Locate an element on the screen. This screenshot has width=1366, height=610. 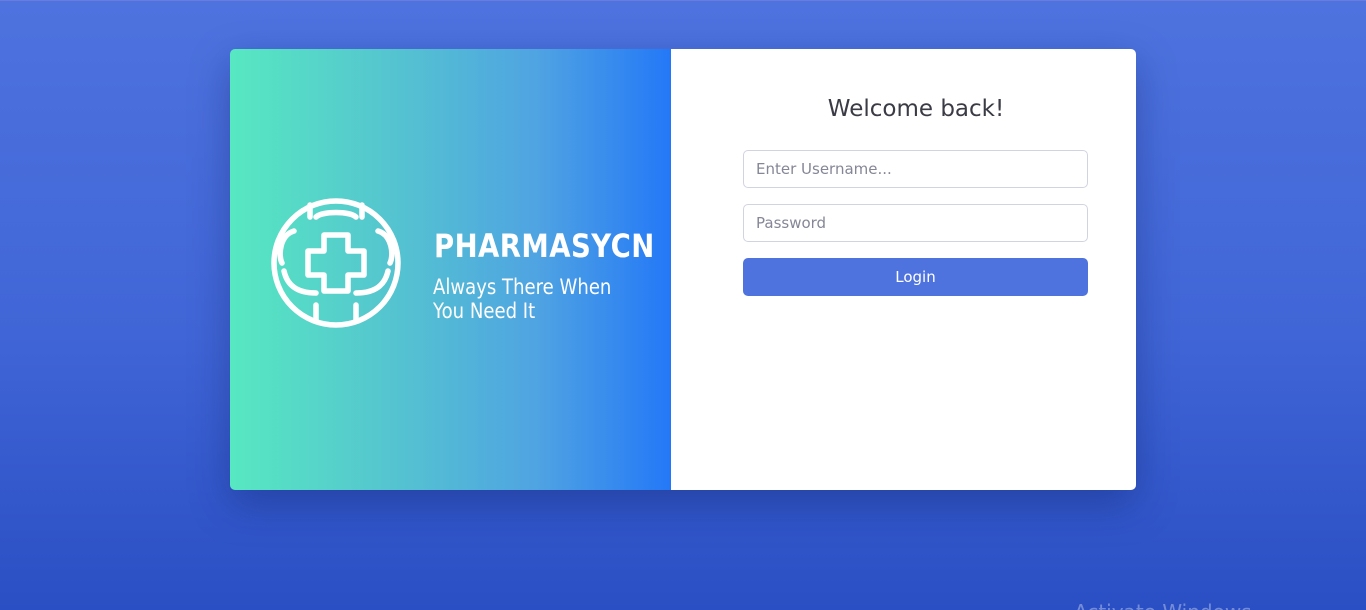
top-border-line is located at coordinates (683, 0).